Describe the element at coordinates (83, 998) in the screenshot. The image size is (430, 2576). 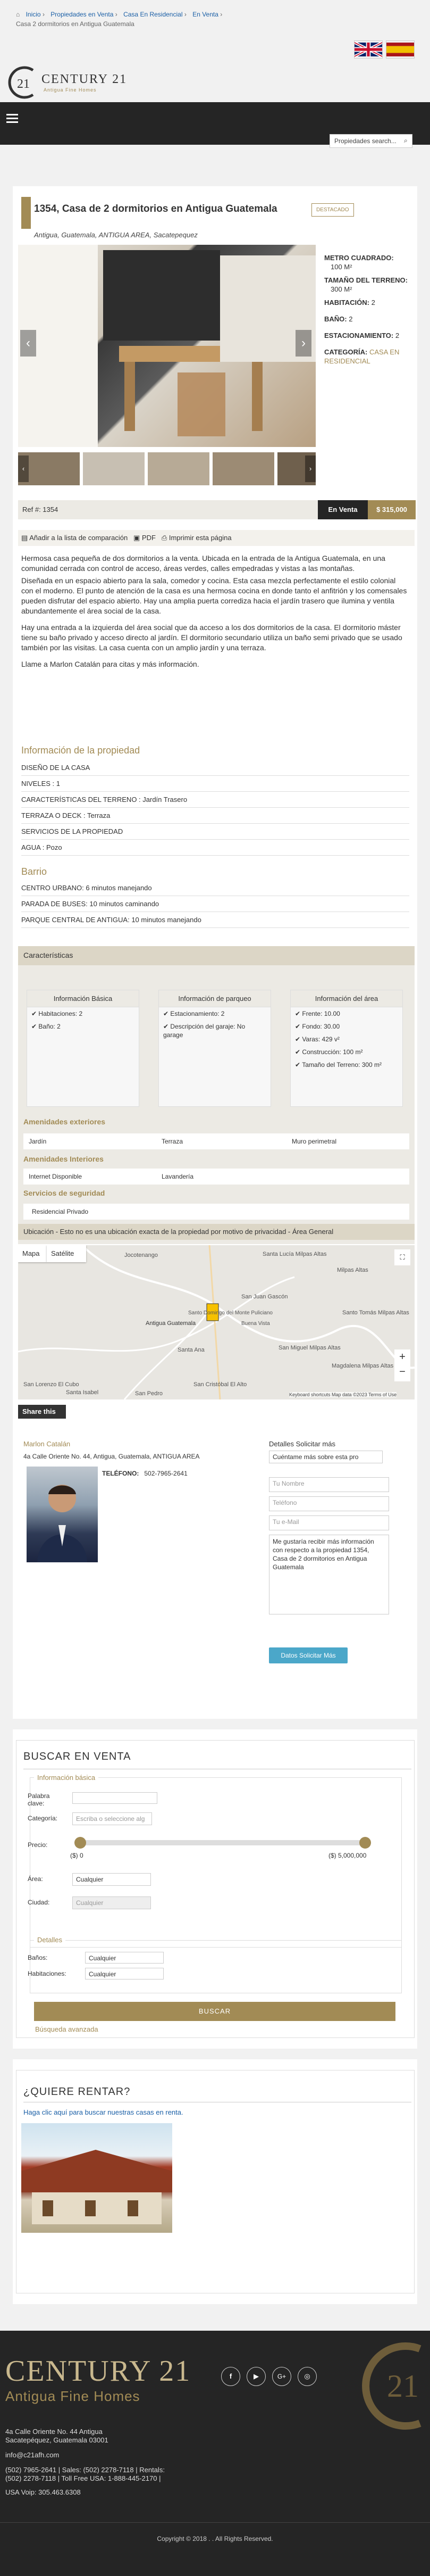
I see `feature-column-title: Información Básica` at that location.